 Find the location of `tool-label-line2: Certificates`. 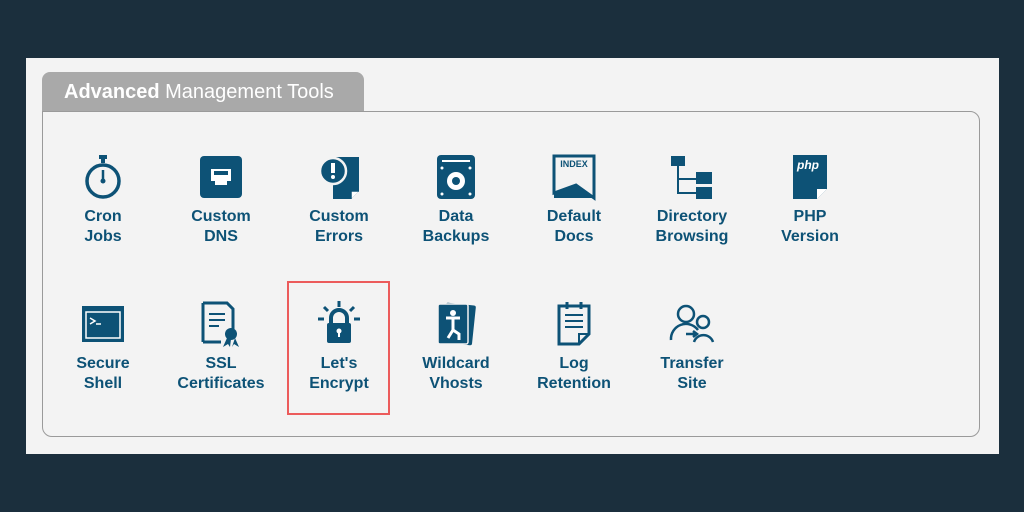

tool-label-line2: Certificates is located at coordinates (221, 383).